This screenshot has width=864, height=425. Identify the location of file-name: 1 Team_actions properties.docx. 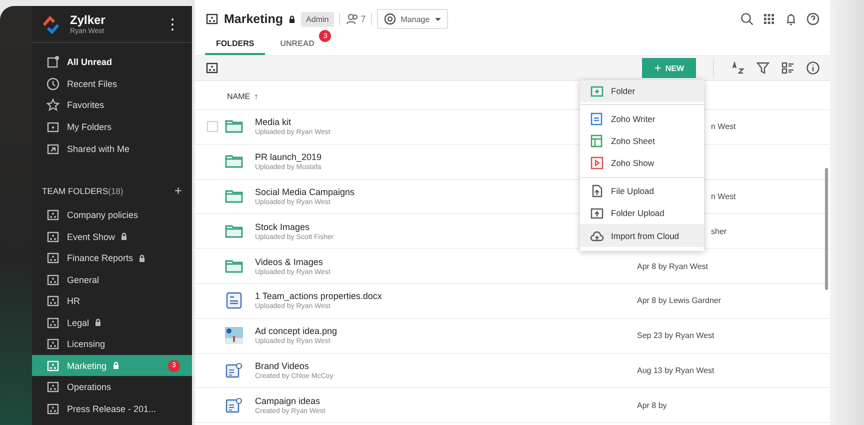
(405, 296).